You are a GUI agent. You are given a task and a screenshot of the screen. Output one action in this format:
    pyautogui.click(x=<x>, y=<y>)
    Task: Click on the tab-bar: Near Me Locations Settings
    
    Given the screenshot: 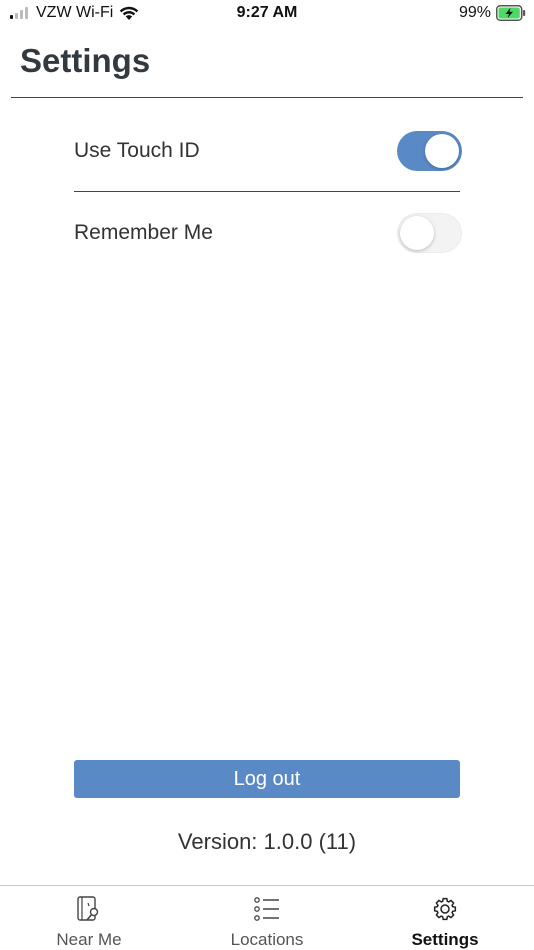 What is the action you would take?
    pyautogui.click(x=267, y=917)
    